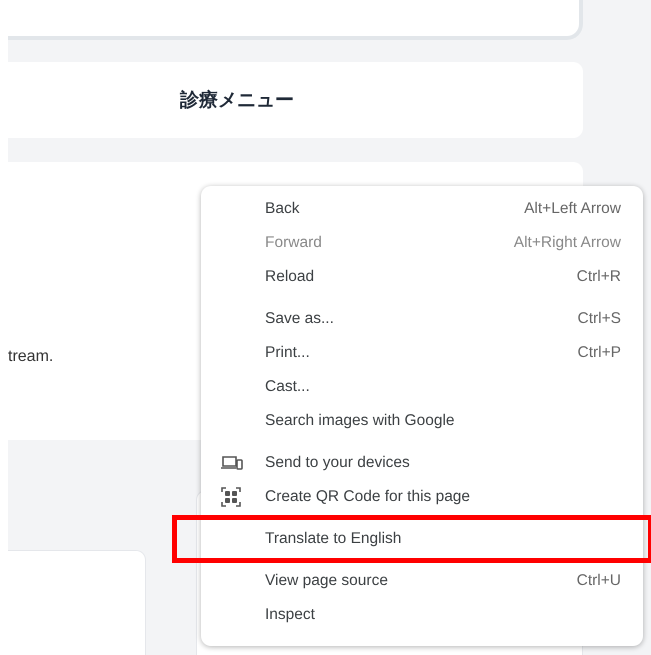 The width and height of the screenshot is (651, 655). I want to click on menu-item: Create QR Code for this page, so click(422, 497).